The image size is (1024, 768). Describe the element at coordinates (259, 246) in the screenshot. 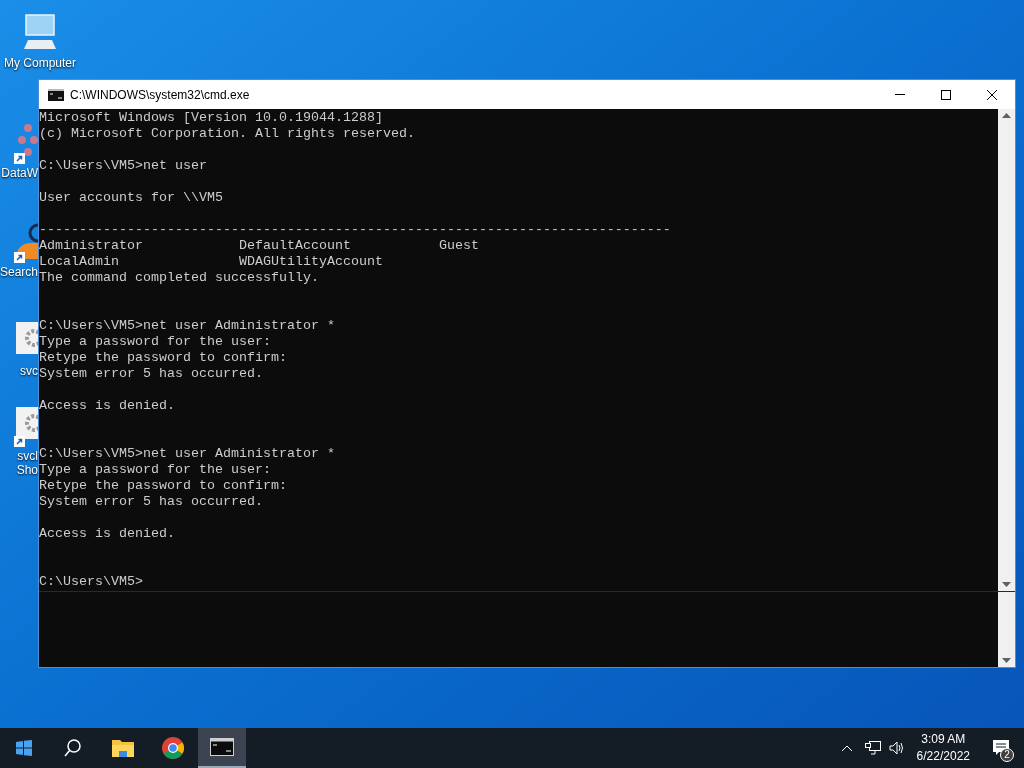

I see `console-line: Administrator DefaultAccount Guest` at that location.